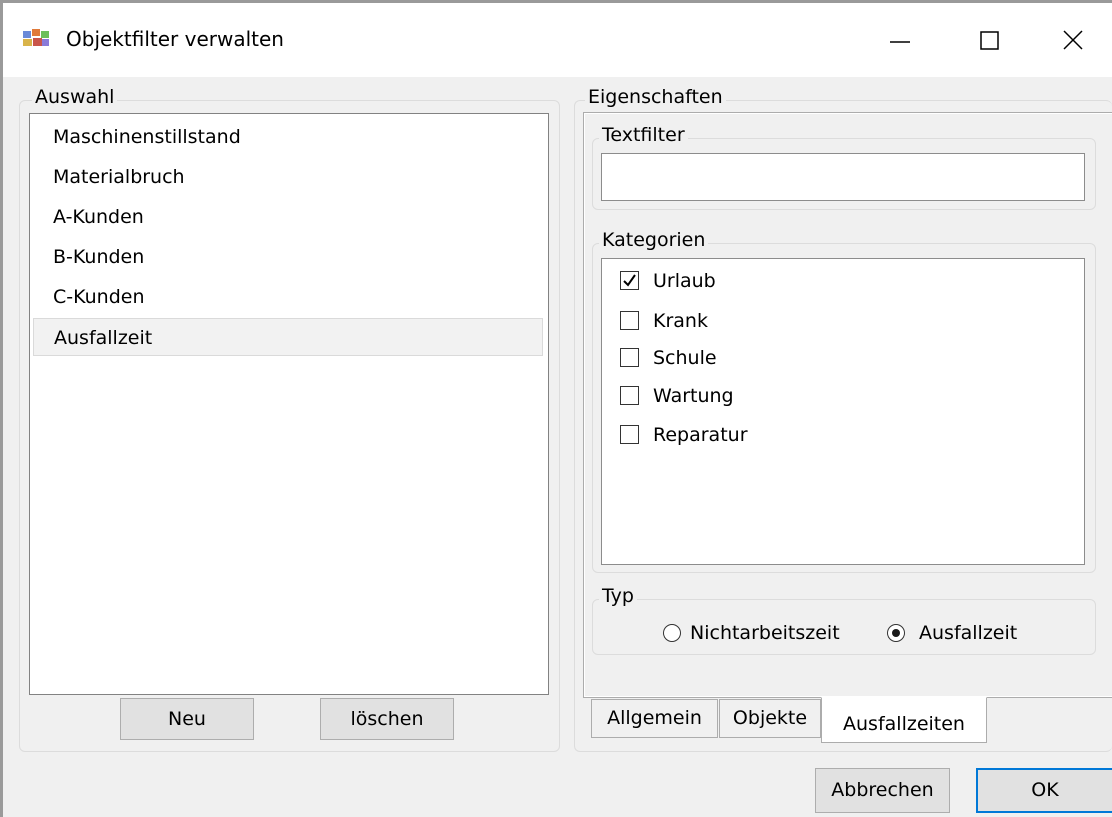 Image resolution: width=1112 pixels, height=817 pixels. What do you see at coordinates (770, 718) in the screenshot?
I see `tab-objekte: Objekte` at bounding box center [770, 718].